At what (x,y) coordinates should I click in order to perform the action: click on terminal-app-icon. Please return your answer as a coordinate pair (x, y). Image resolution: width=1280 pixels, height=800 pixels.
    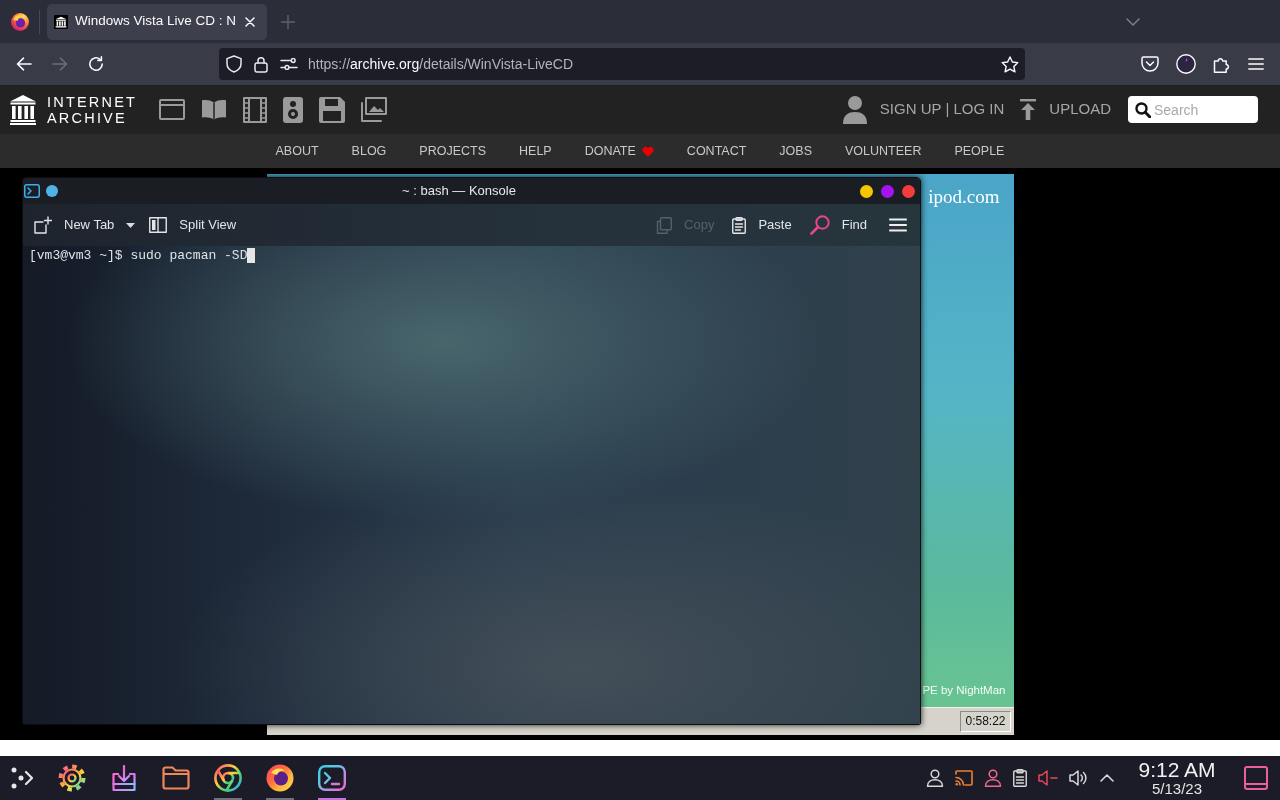
    Looking at the image, I should click on (32, 191).